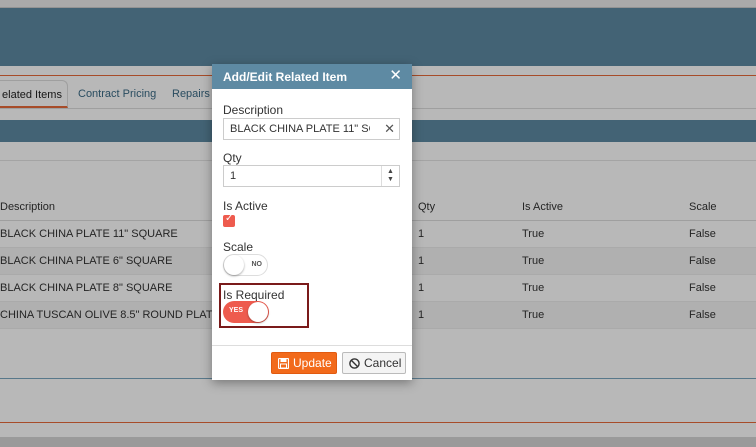 This screenshot has height=447, width=756. Describe the element at coordinates (312, 363) in the screenshot. I see `update-button-label: Update` at that location.